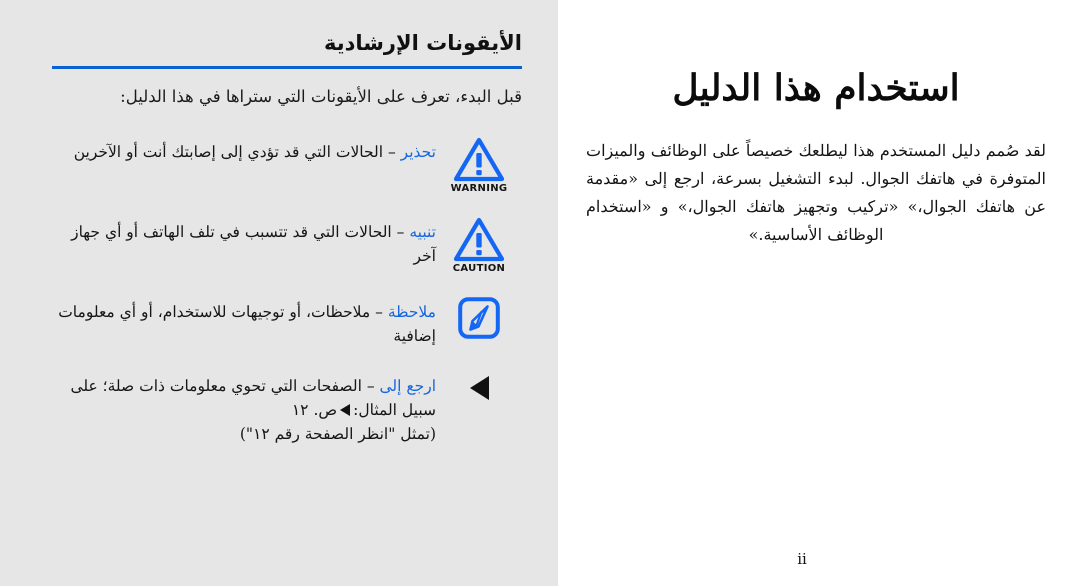 This screenshot has height=586, width=1080. I want to click on note-pencil-icon, so click(479, 318).